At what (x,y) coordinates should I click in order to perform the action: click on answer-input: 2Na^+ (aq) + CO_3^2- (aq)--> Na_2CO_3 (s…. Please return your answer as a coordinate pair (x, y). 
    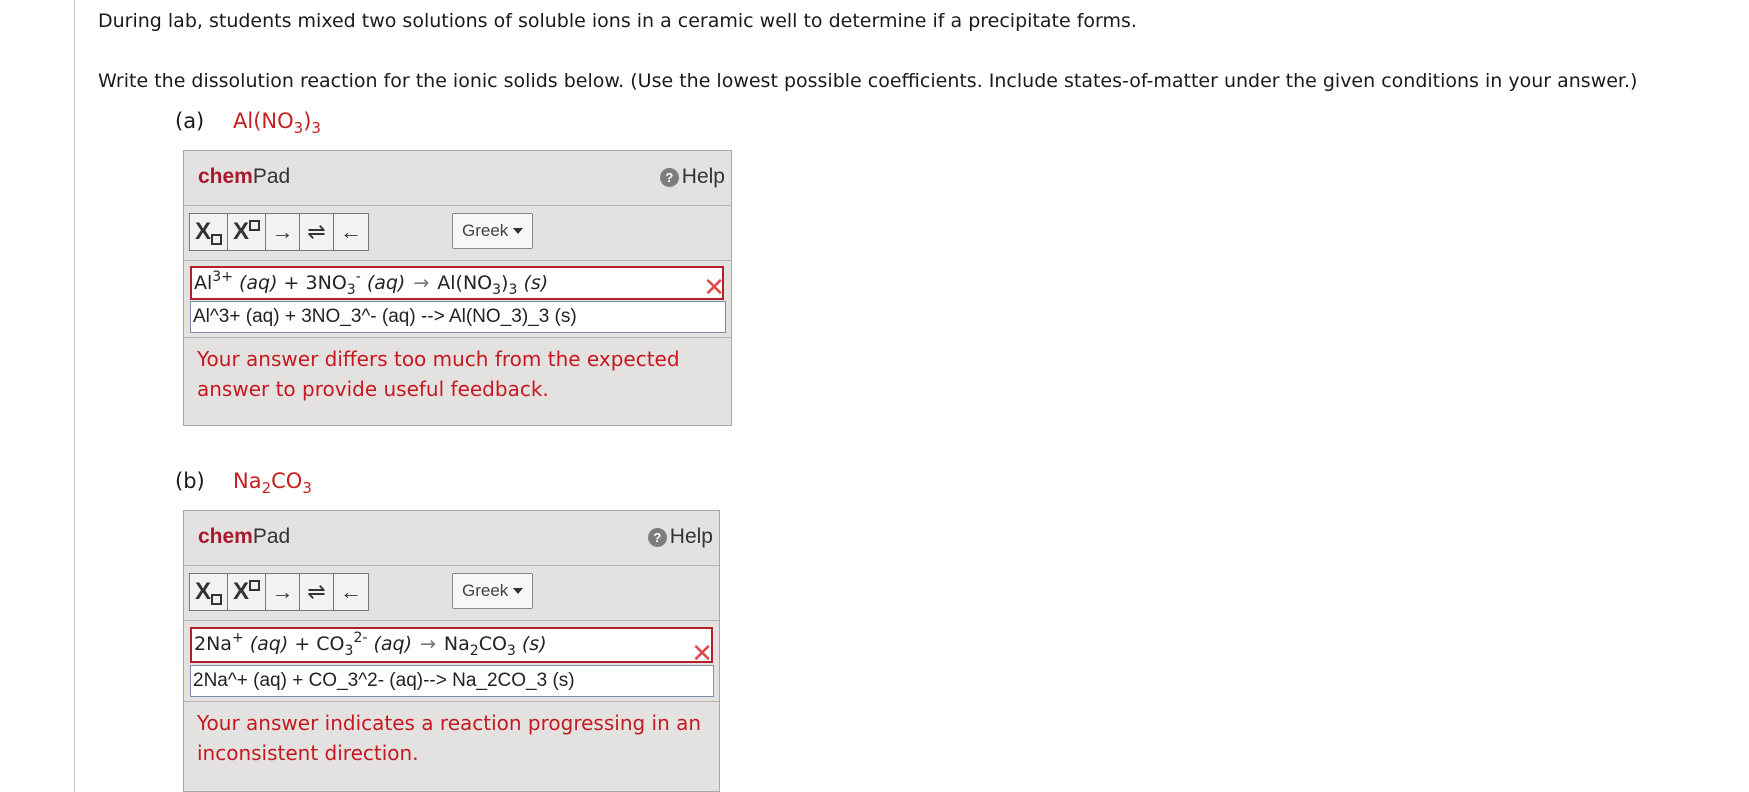
    Looking at the image, I should click on (452, 681).